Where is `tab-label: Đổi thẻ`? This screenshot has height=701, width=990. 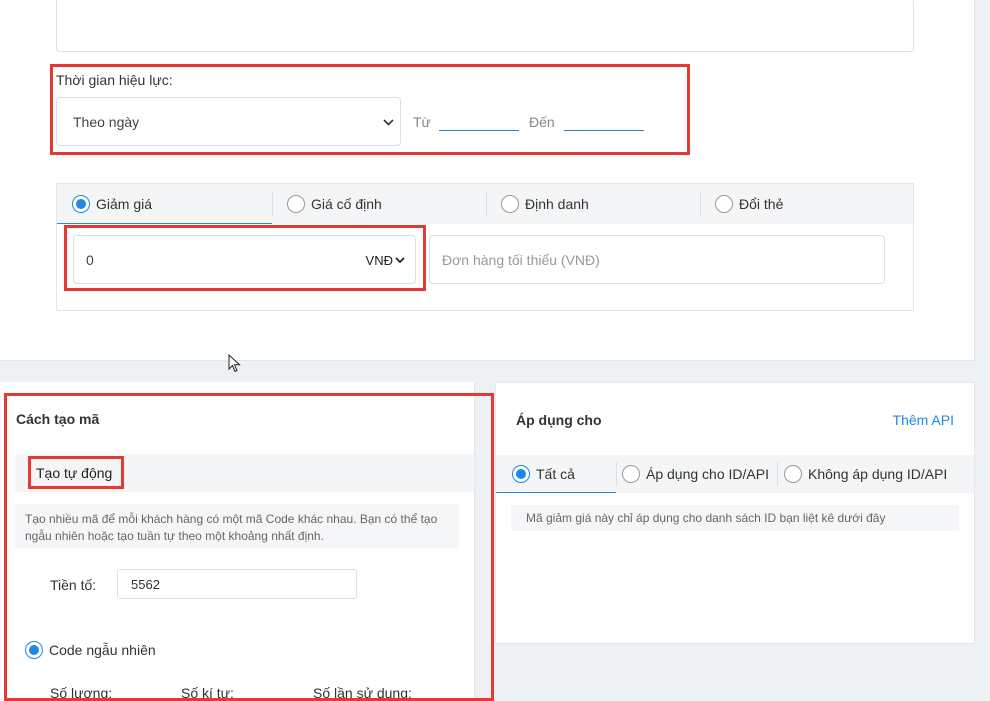 tab-label: Đổi thẻ is located at coordinates (761, 204).